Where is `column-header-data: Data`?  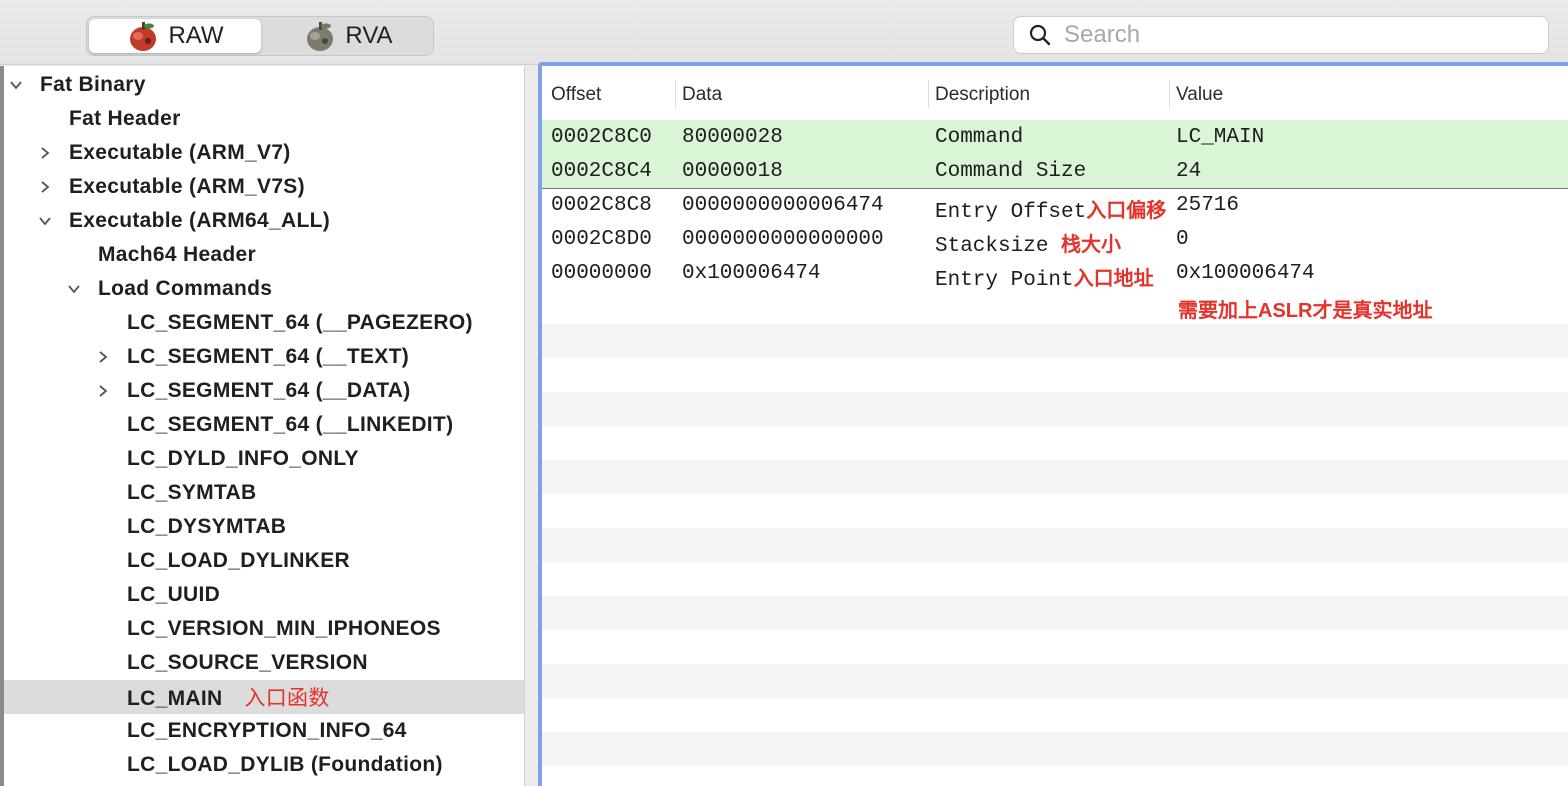 column-header-data: Data is located at coordinates (702, 95).